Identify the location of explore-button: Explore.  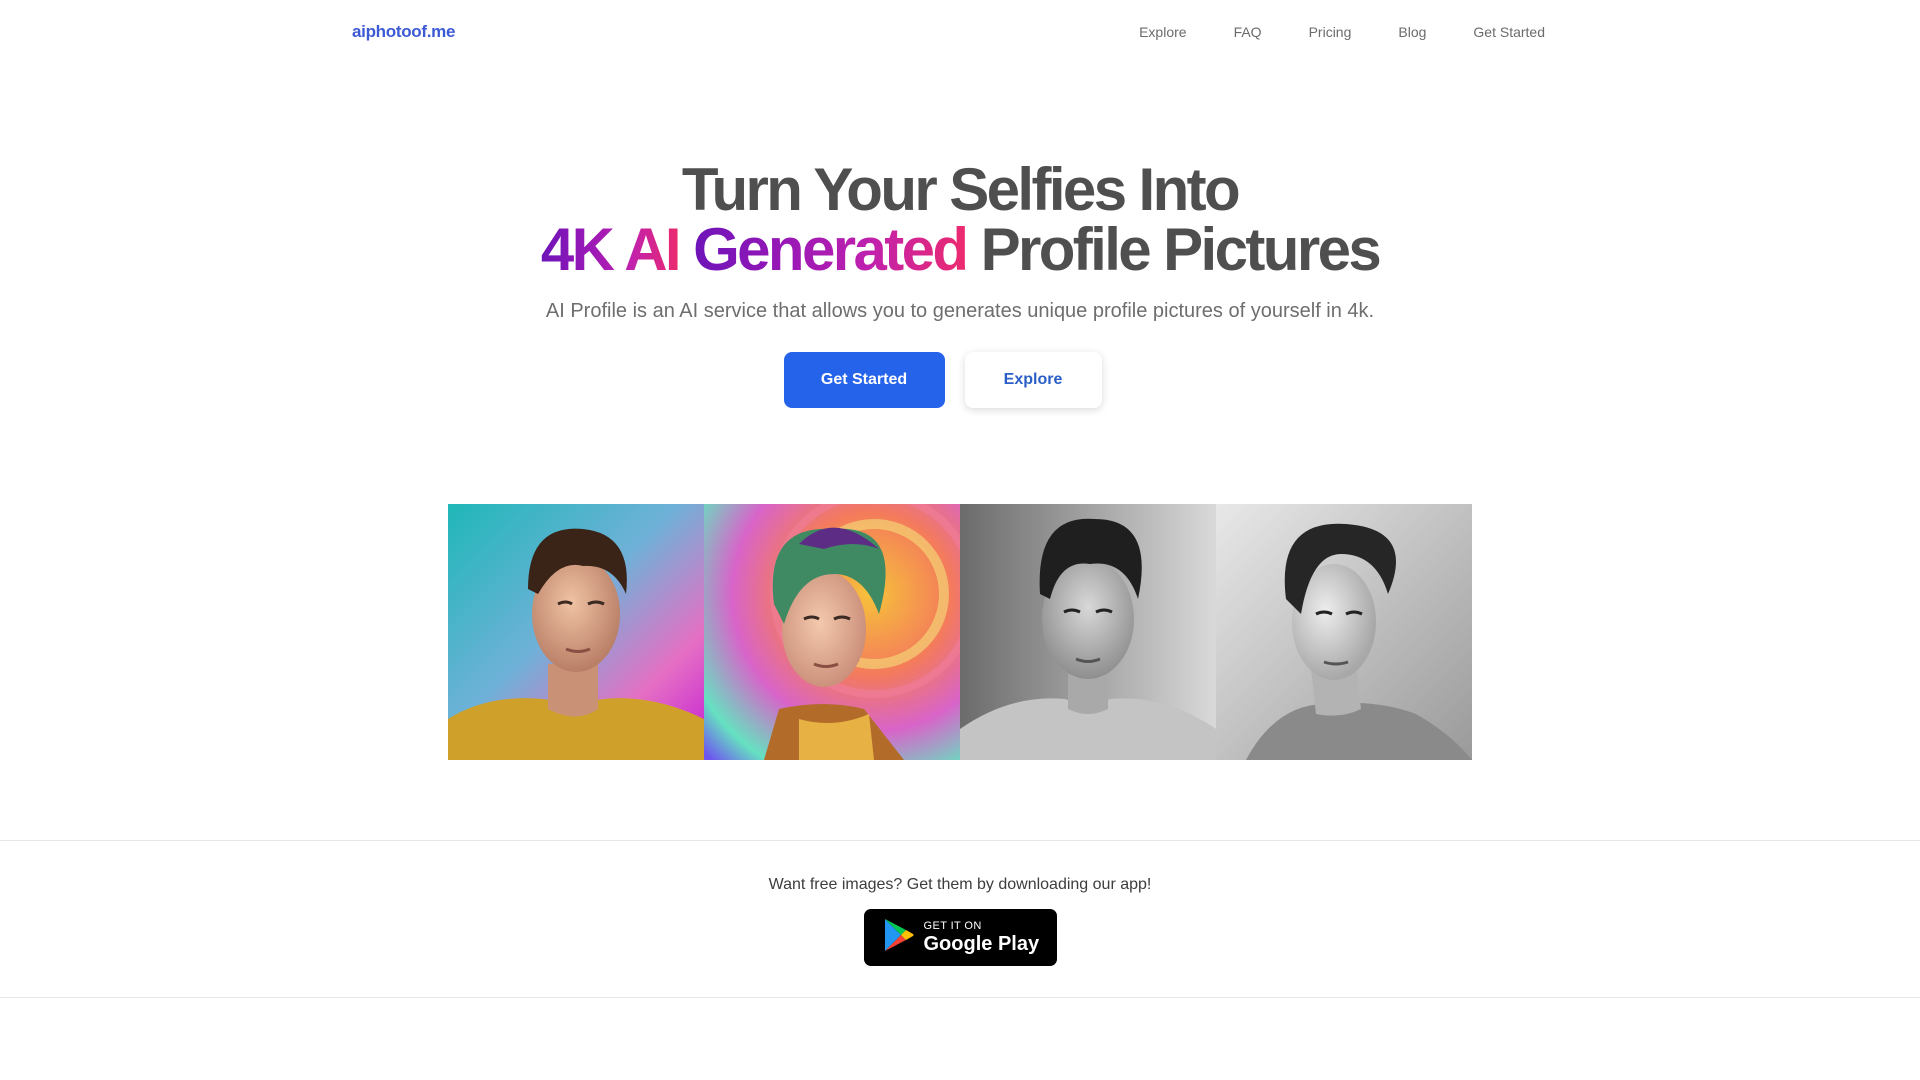
(1033, 380).